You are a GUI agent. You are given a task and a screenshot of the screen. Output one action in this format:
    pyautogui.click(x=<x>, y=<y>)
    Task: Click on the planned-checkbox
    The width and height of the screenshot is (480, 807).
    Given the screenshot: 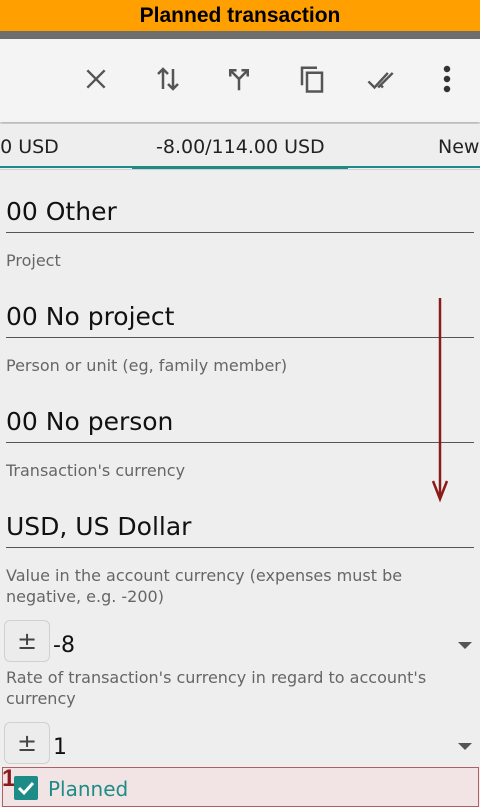 What is the action you would take?
    pyautogui.click(x=26, y=788)
    